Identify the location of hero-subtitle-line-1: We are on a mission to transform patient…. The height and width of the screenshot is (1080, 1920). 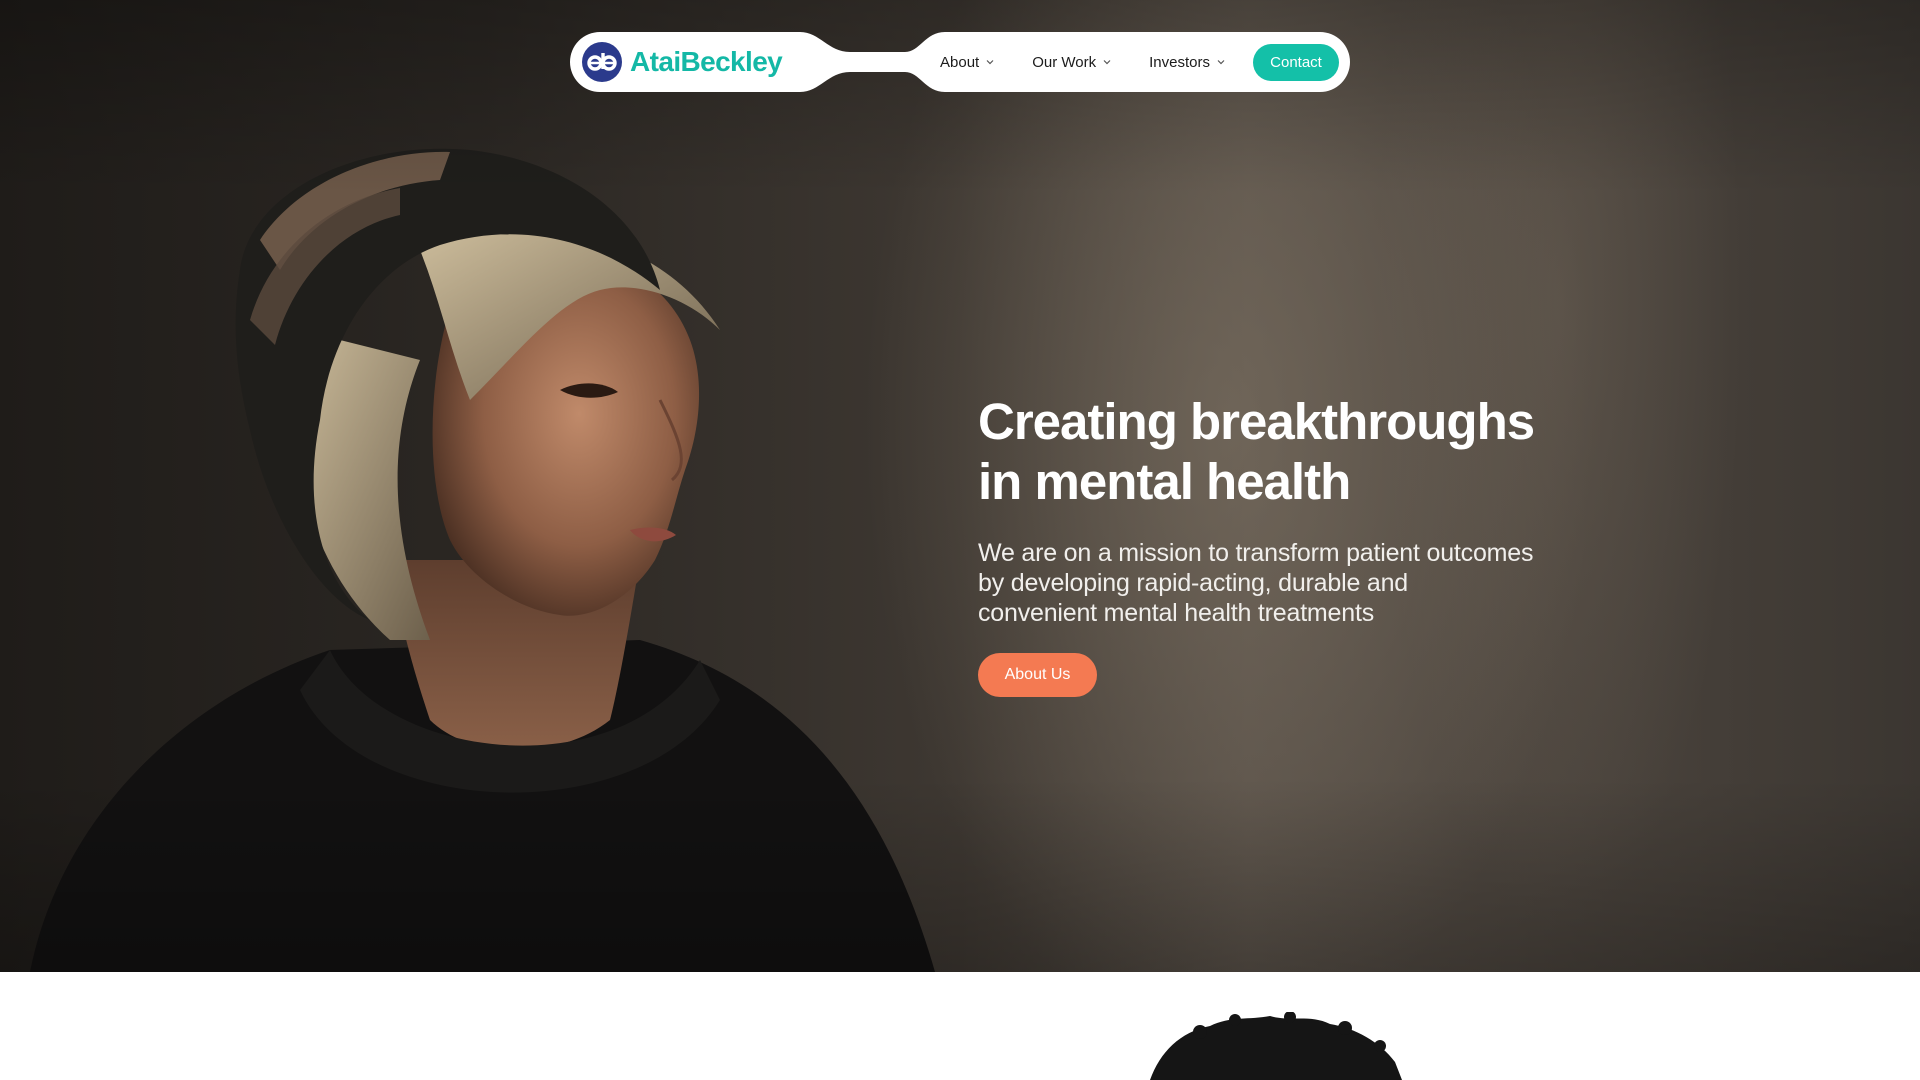
(1256, 553).